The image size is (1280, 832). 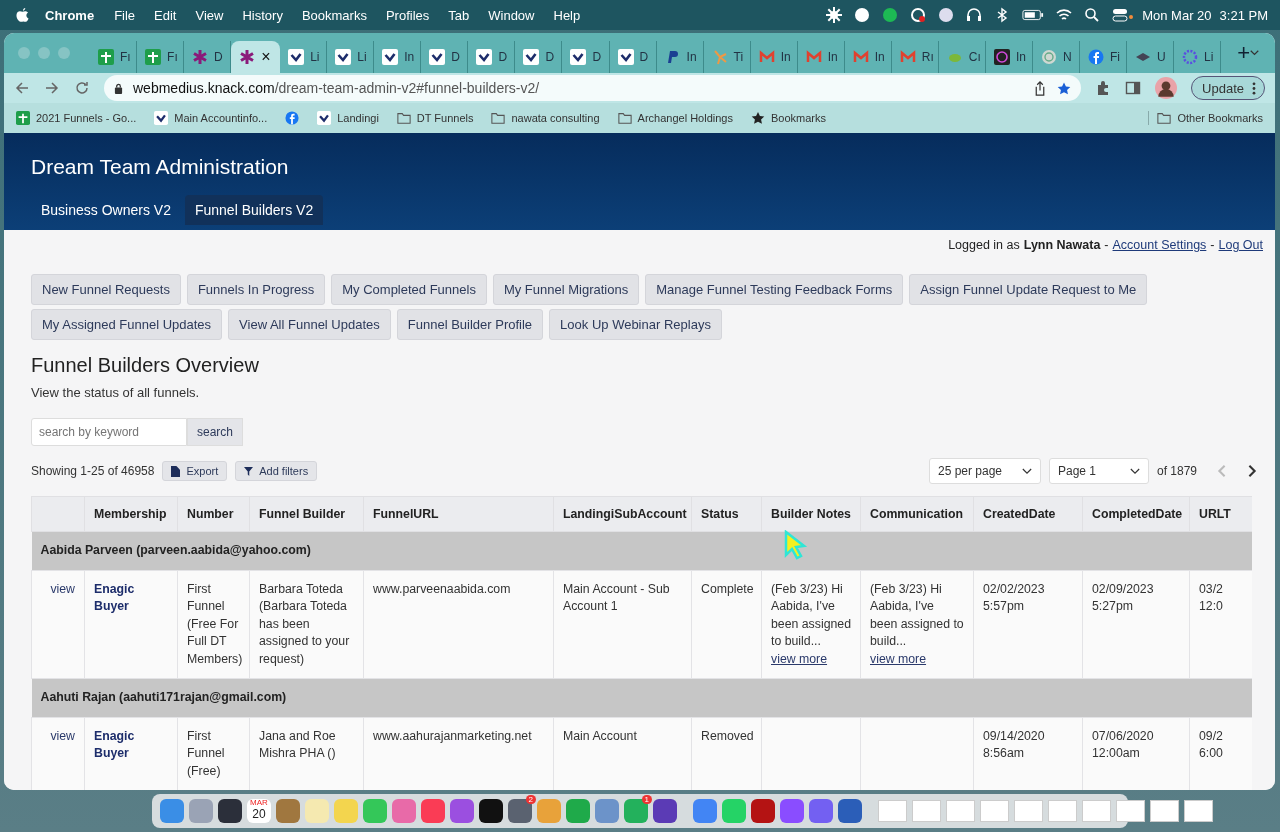 What do you see at coordinates (127, 324) in the screenshot?
I see `menu-button: My Assigned Funnel Updates` at bounding box center [127, 324].